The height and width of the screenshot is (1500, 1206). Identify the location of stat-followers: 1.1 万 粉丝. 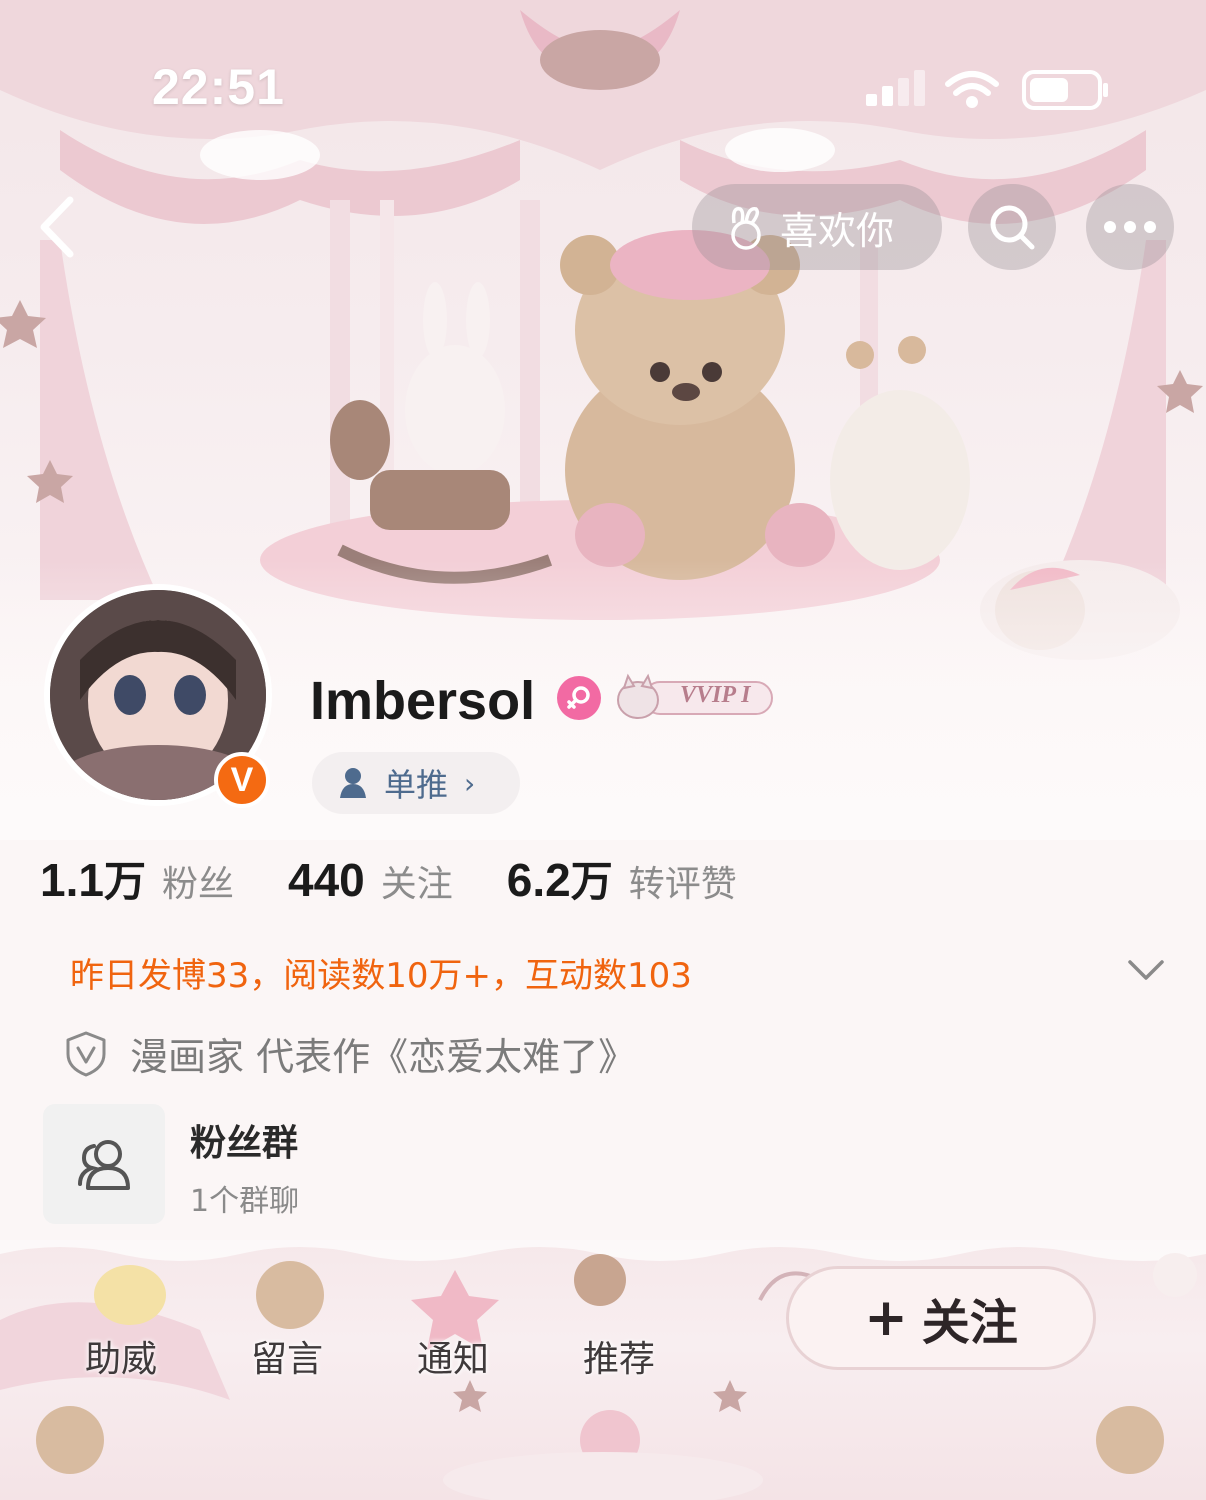
(137, 878).